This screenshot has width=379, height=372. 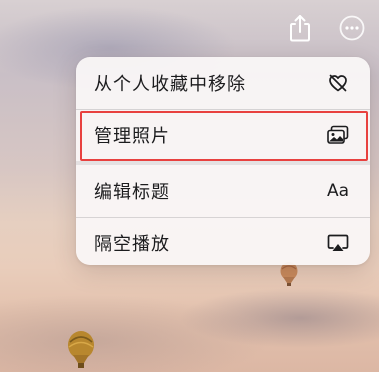 What do you see at coordinates (223, 191) in the screenshot?
I see `menu-item-edit-caption: 编辑标题 Aa` at bounding box center [223, 191].